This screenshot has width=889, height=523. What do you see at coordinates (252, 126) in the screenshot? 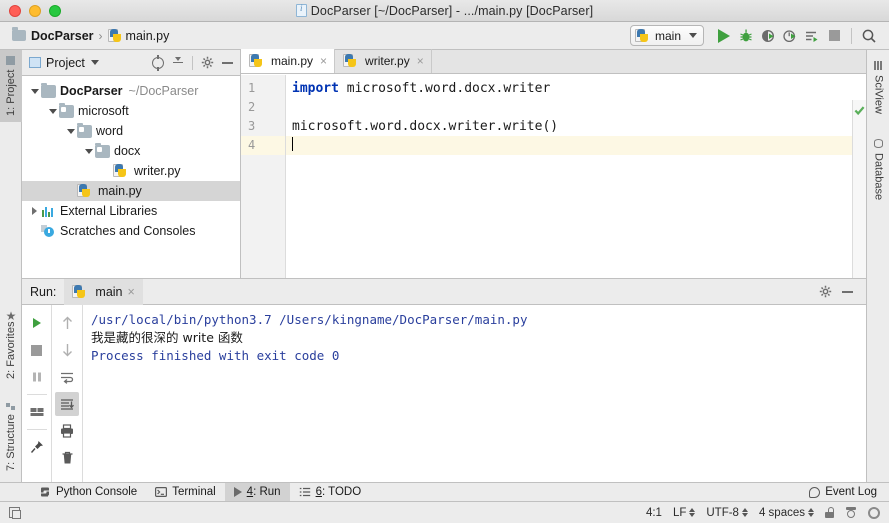
I see `line-number: 3` at bounding box center [252, 126].